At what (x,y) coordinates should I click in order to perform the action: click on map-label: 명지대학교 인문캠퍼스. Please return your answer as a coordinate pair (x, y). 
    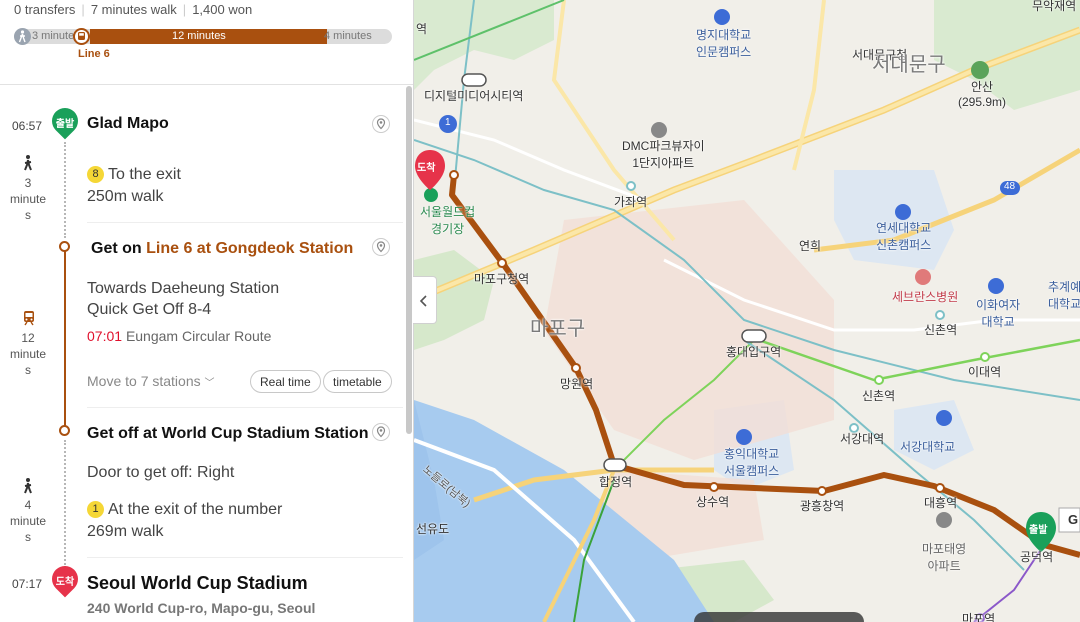
    Looking at the image, I should click on (724, 43).